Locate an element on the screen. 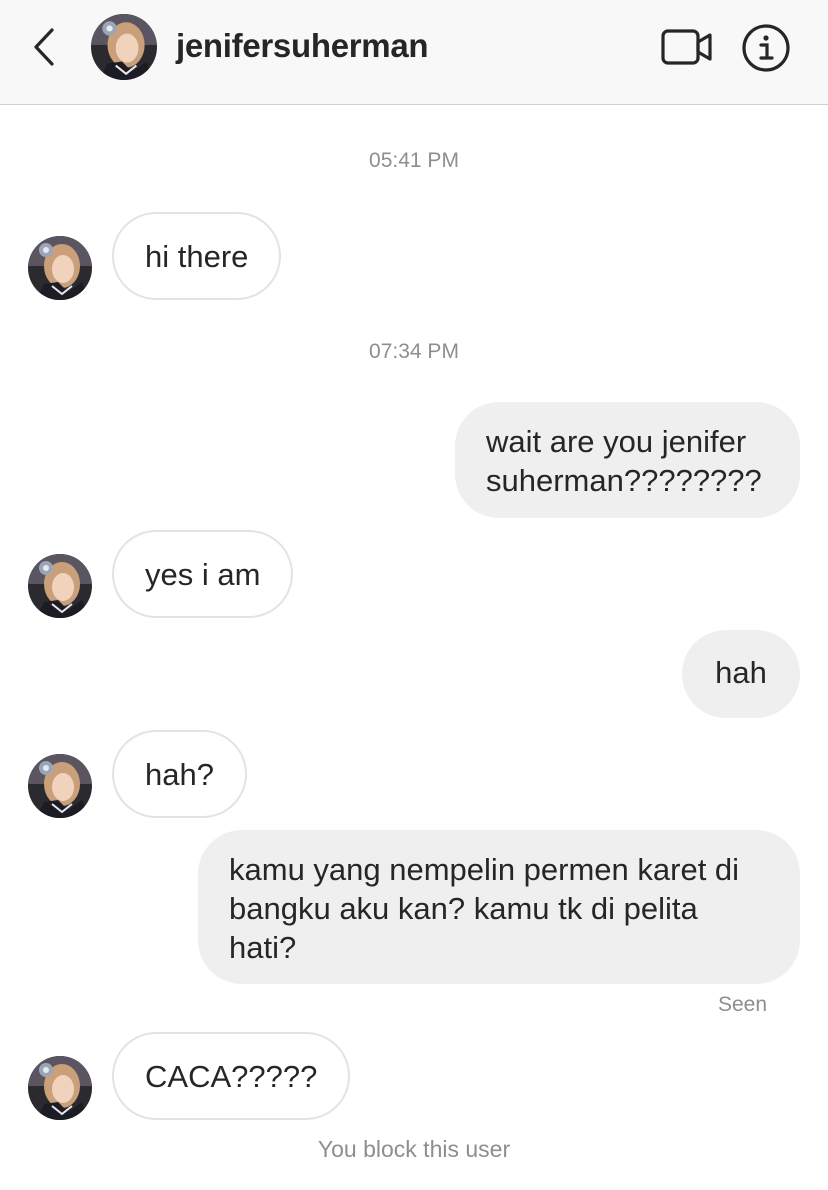 The height and width of the screenshot is (1190, 828). seen-indicator: Seen is located at coordinates (742, 1004).